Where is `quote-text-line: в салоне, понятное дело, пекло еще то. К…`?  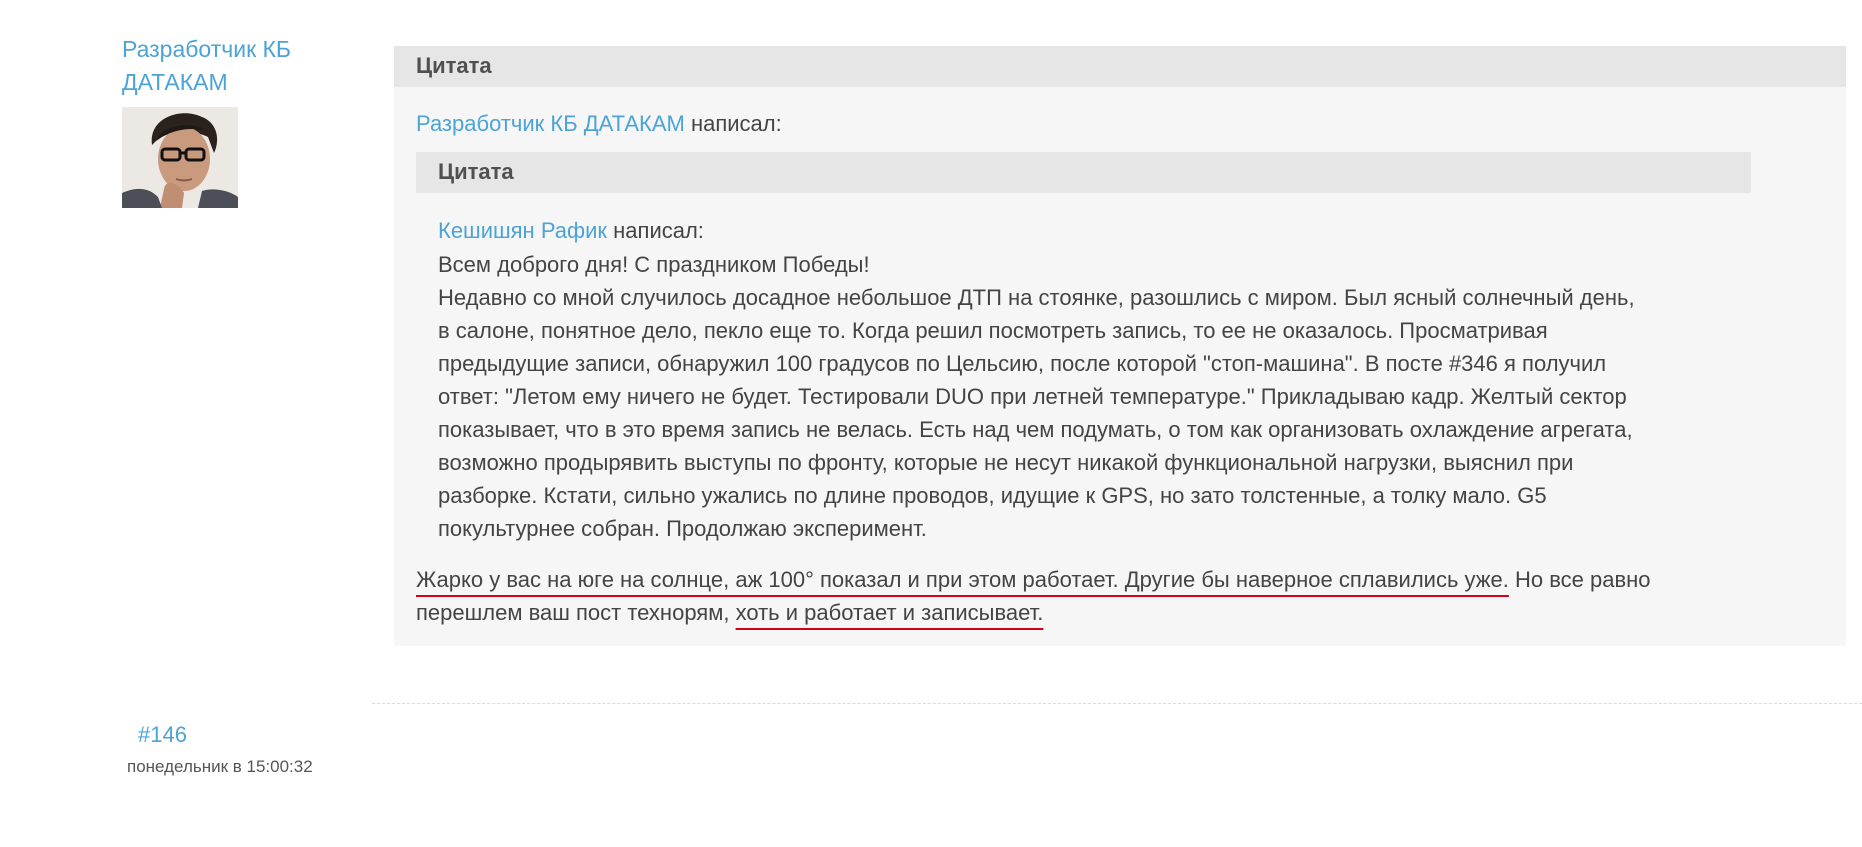 quote-text-line: в салоне, понятное дело, пекло еще то. К… is located at coordinates (993, 330).